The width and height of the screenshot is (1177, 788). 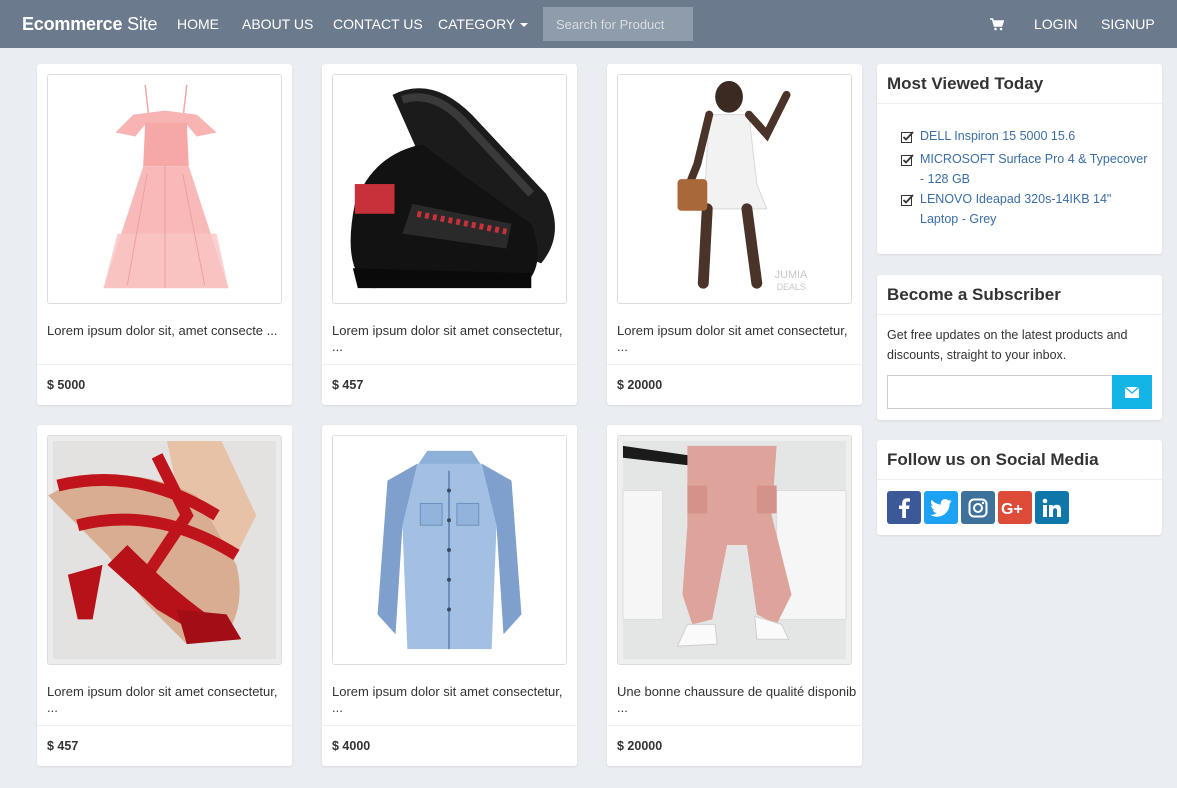 I want to click on facebook-icon, so click(x=904, y=507).